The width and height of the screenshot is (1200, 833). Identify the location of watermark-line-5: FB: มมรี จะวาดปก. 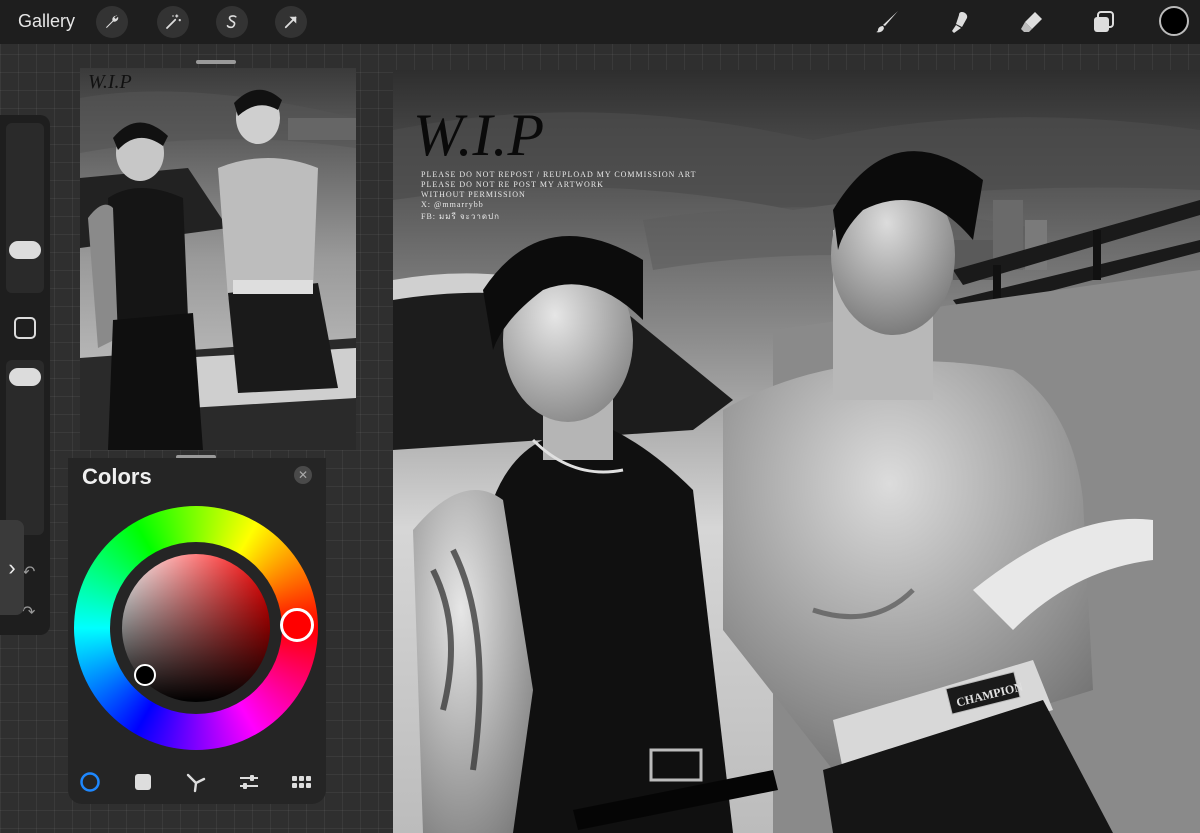
(460, 216).